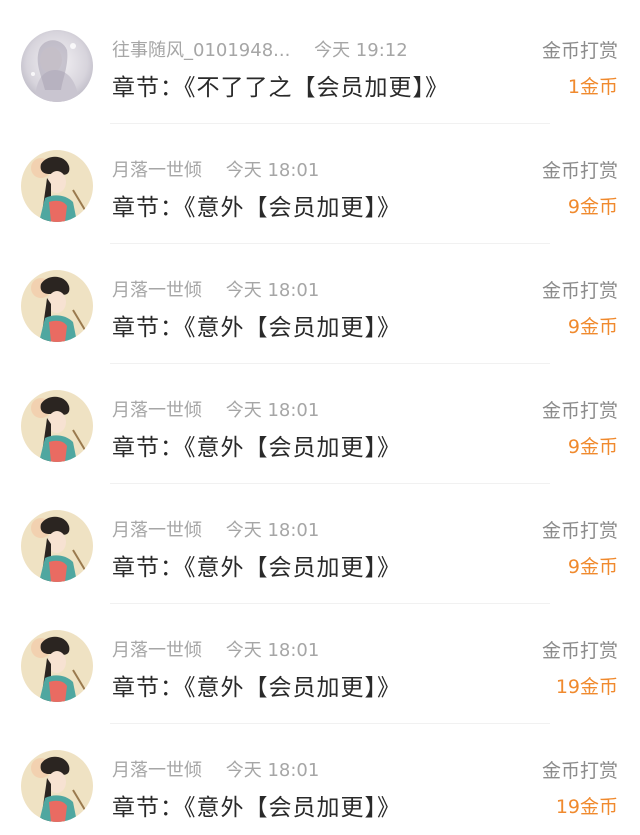 The height and width of the screenshot is (835, 640). I want to click on chapter-title: 章节：《不了了之【会员加更】》, so click(280, 85).